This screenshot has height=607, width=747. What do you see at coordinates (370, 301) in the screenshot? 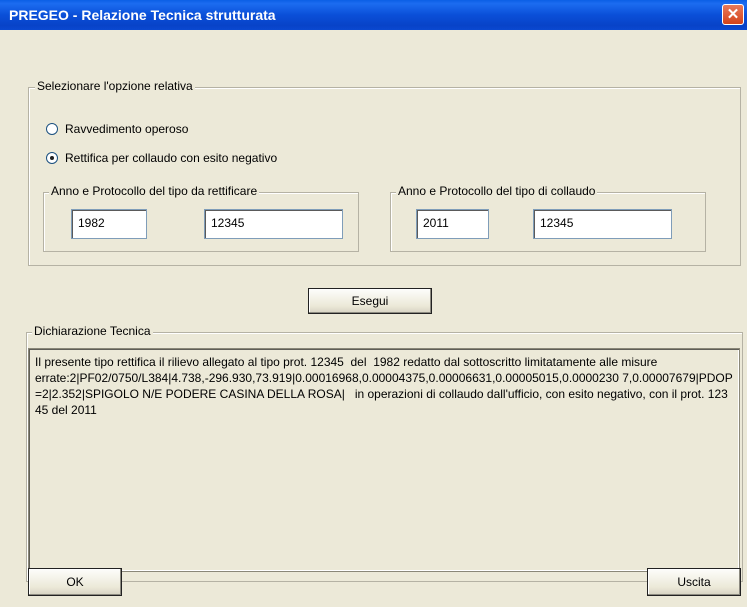
I see `esegui-button: Esegui` at bounding box center [370, 301].